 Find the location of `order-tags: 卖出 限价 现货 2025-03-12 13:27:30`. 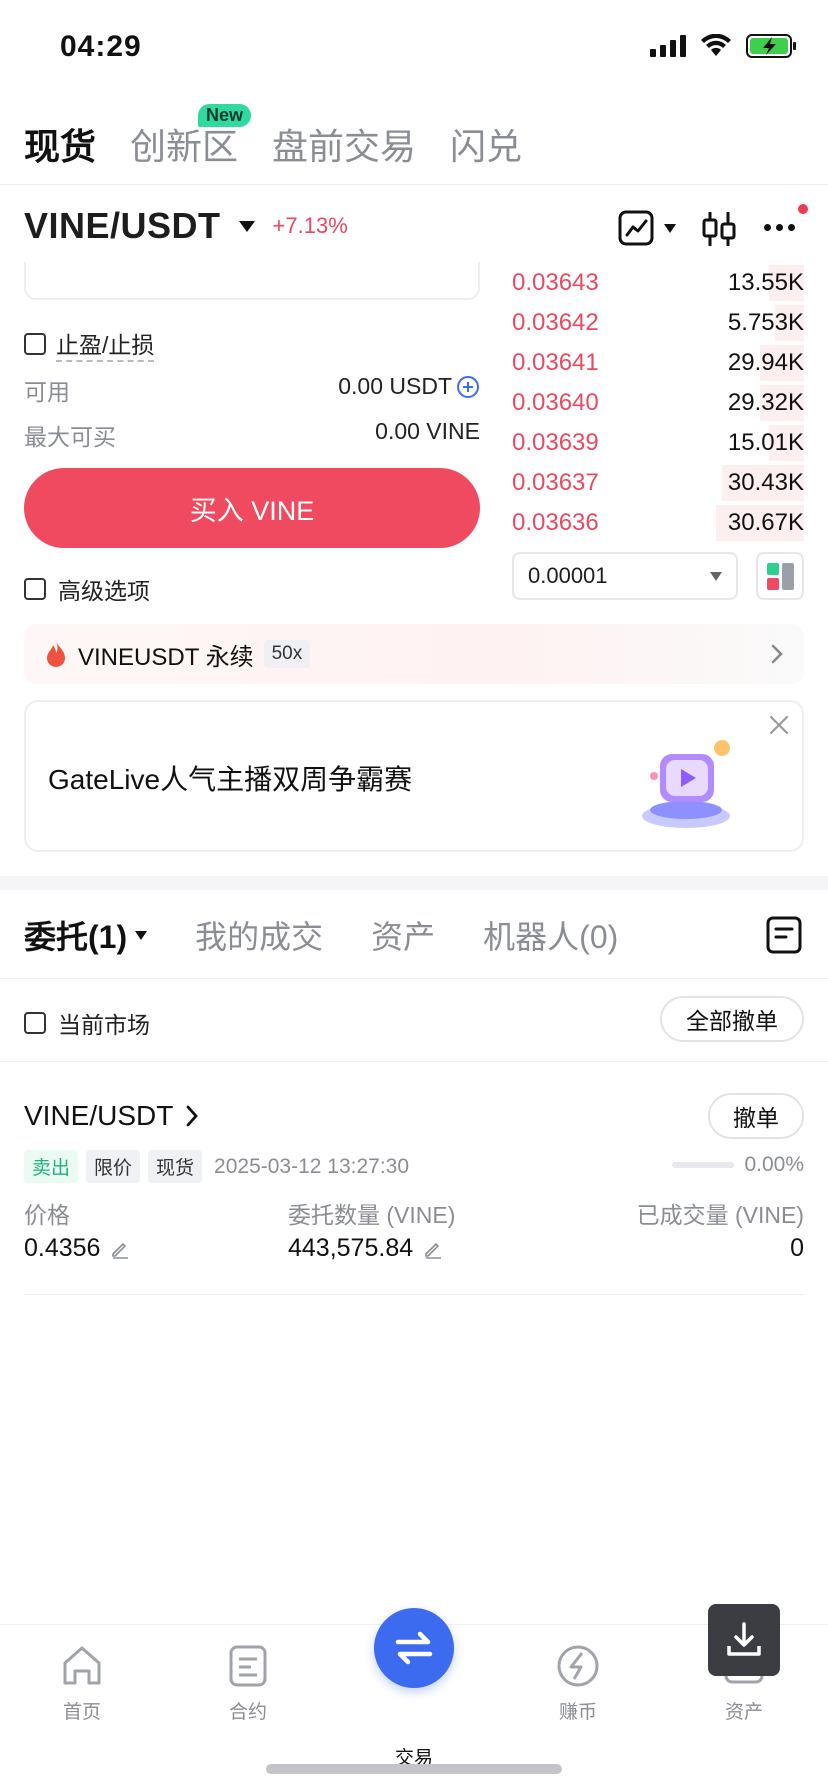

order-tags: 卖出 限价 现货 2025-03-12 13:27:30 is located at coordinates (216, 1166).